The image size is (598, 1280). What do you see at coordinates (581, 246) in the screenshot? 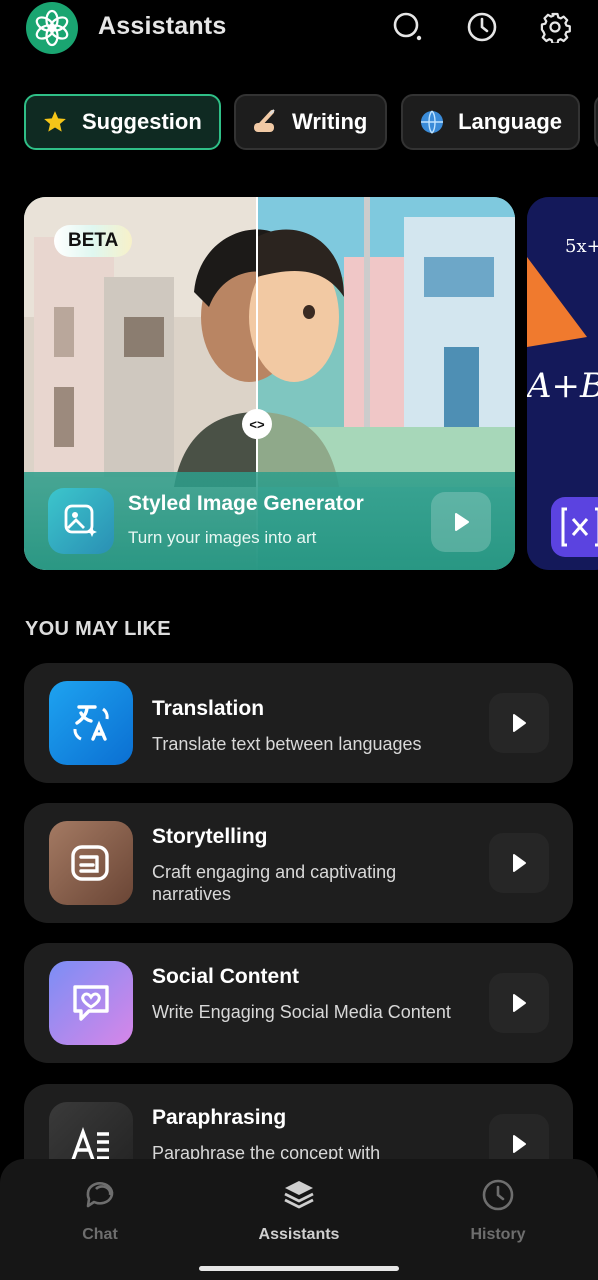
I see `svg-text: 5x+` at bounding box center [581, 246].